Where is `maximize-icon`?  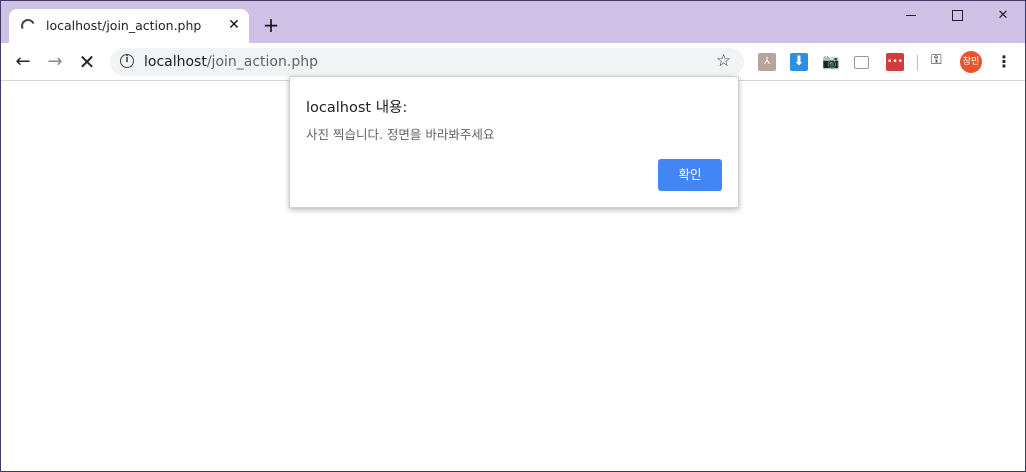 maximize-icon is located at coordinates (957, 15).